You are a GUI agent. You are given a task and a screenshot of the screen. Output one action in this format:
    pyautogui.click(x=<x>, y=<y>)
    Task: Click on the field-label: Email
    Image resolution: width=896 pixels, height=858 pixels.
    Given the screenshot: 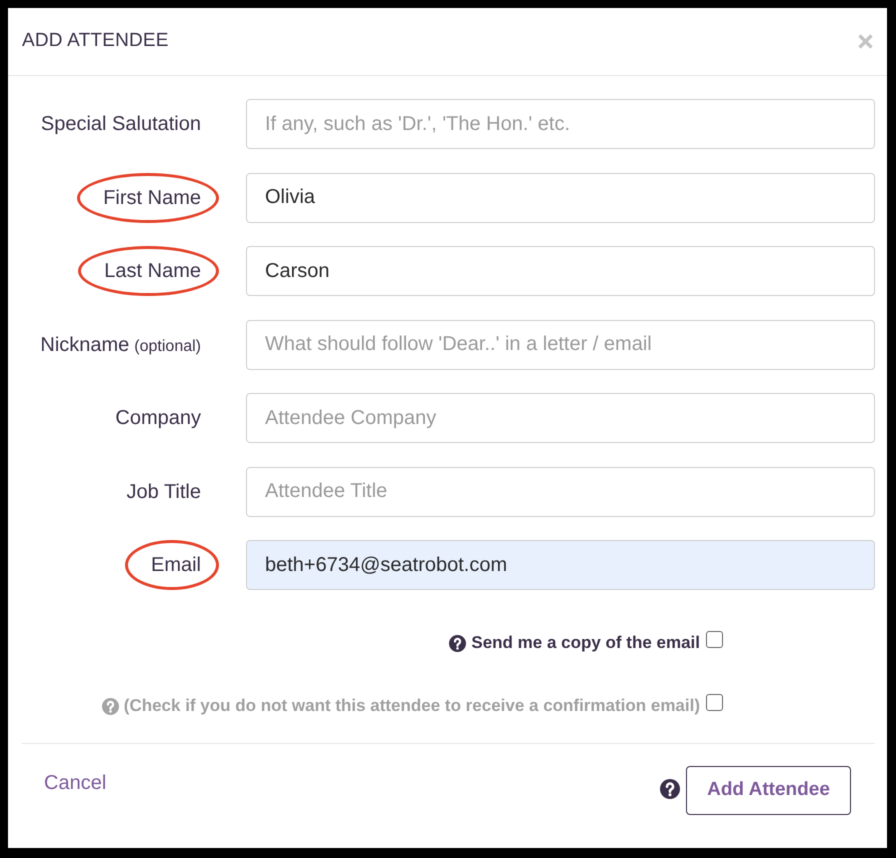 What is the action you would take?
    pyautogui.click(x=175, y=565)
    